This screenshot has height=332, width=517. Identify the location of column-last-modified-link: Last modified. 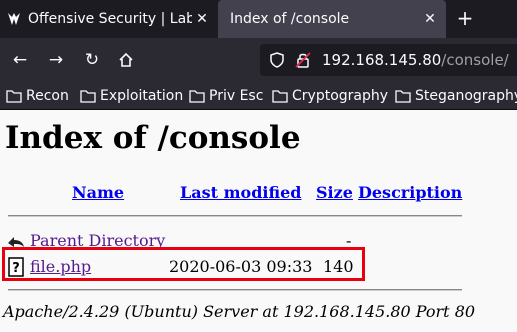
(240, 192).